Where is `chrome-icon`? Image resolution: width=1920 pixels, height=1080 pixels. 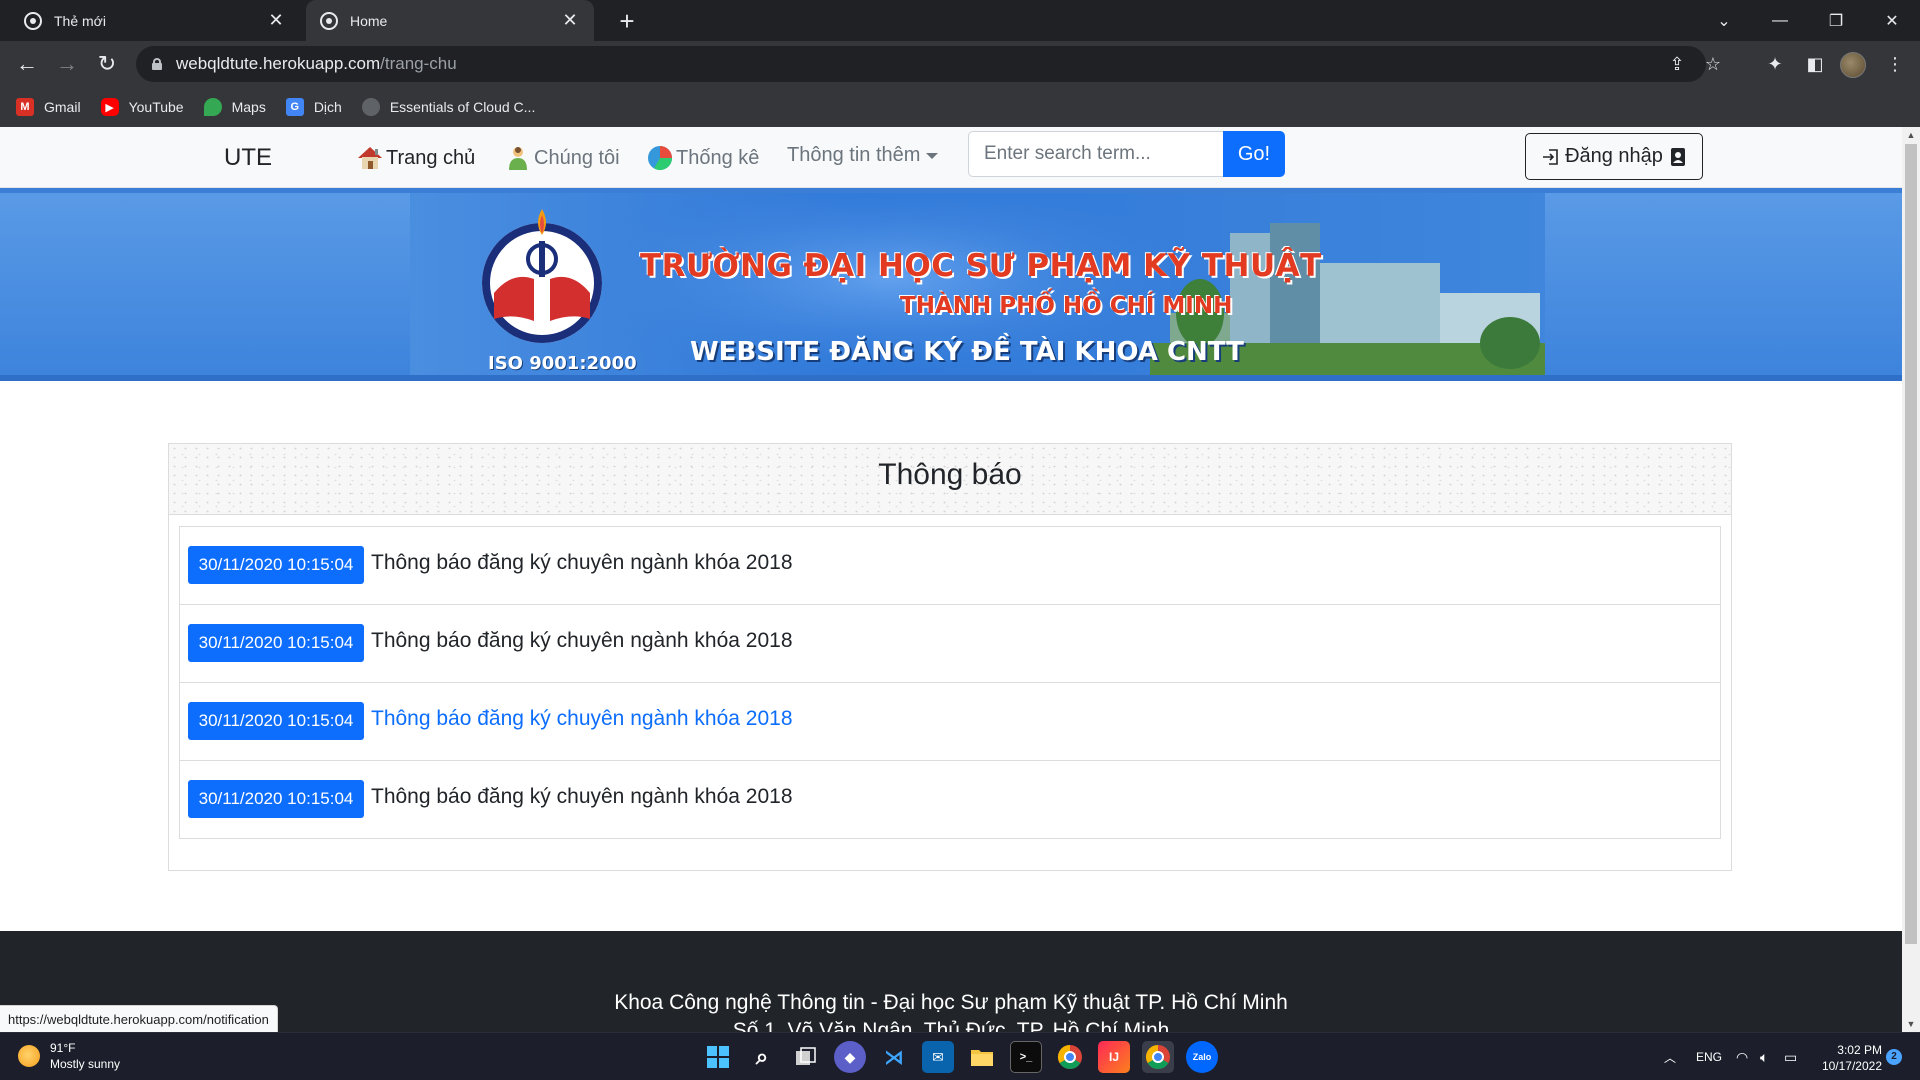 chrome-icon is located at coordinates (1070, 1057).